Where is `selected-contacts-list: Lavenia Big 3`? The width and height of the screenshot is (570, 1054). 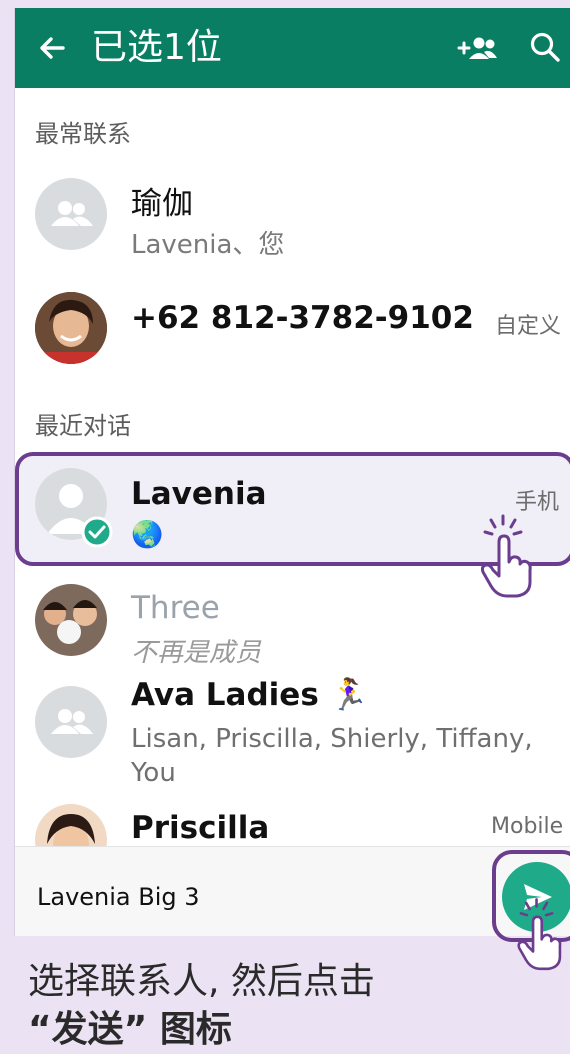 selected-contacts-list: Lavenia Big 3 is located at coordinates (118, 897).